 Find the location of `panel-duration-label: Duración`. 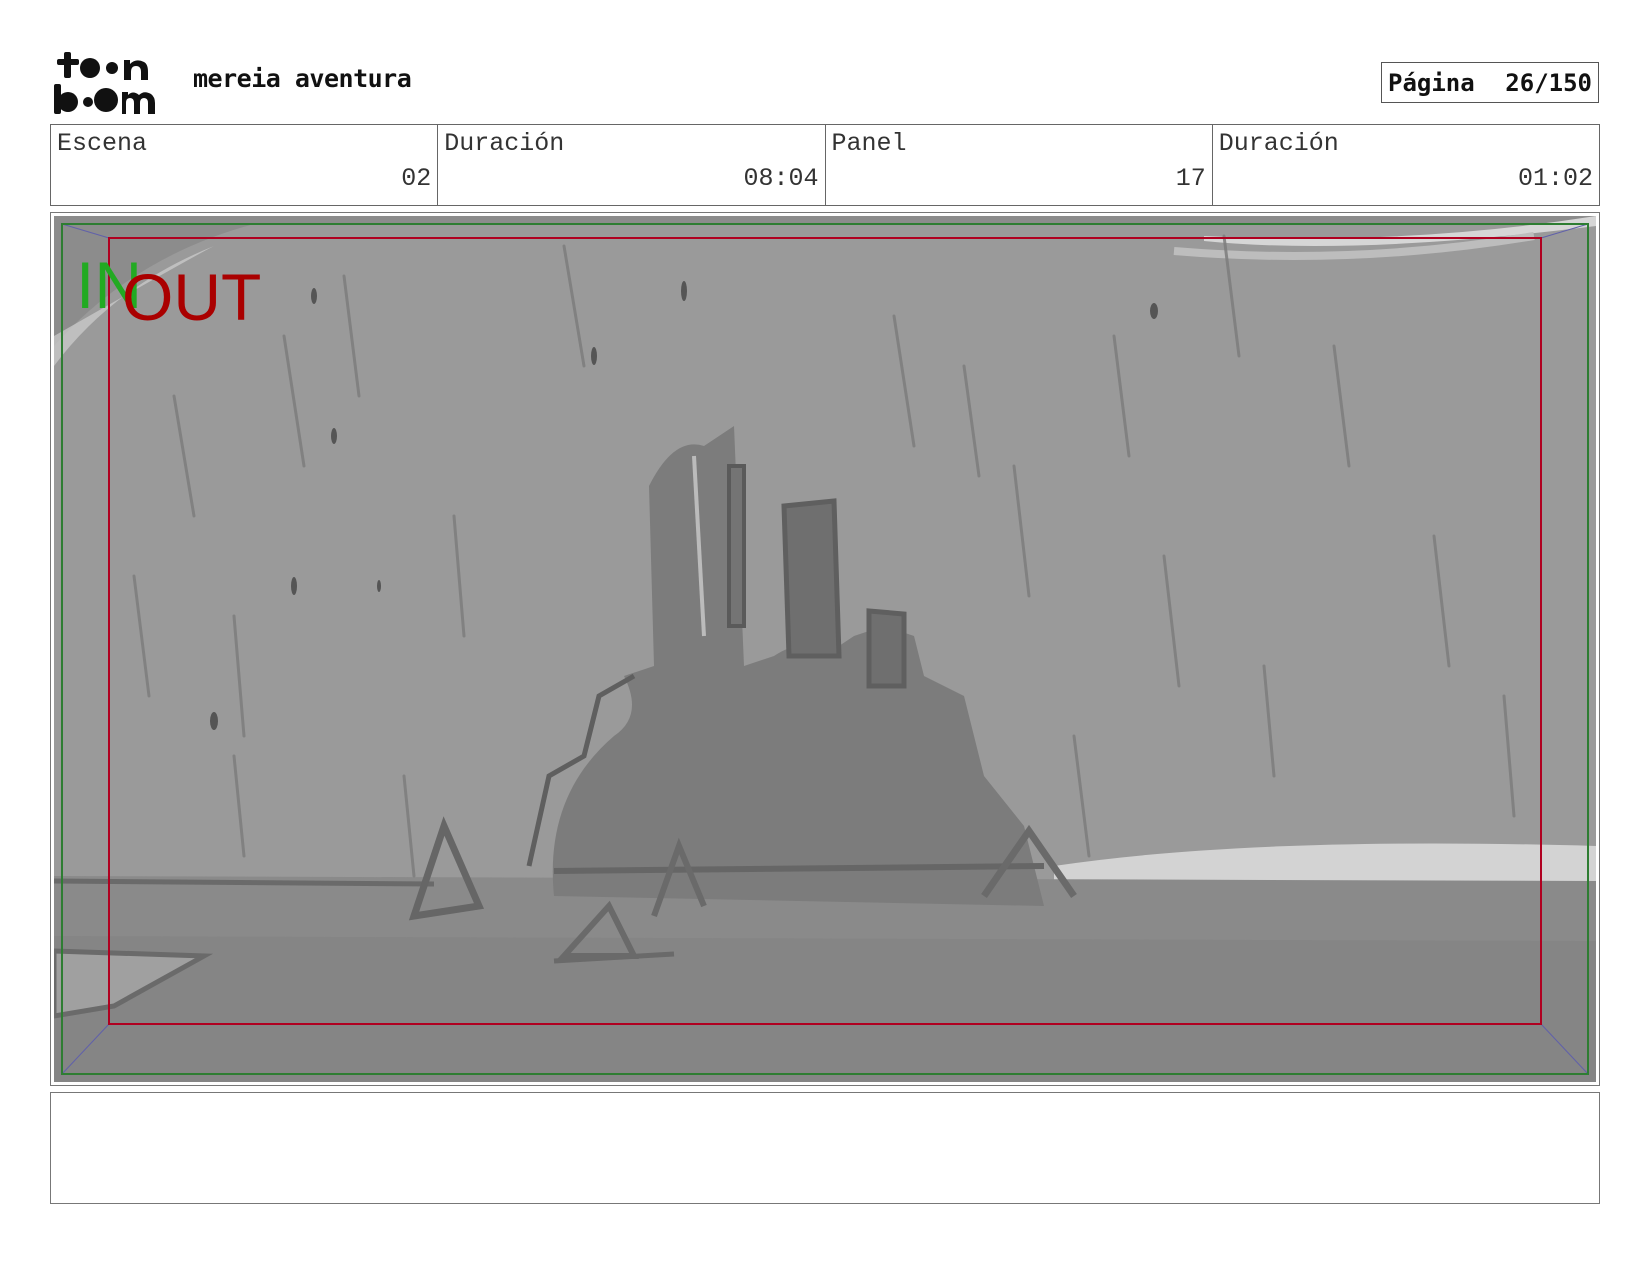

panel-duration-label: Duración is located at coordinates (1278, 143).